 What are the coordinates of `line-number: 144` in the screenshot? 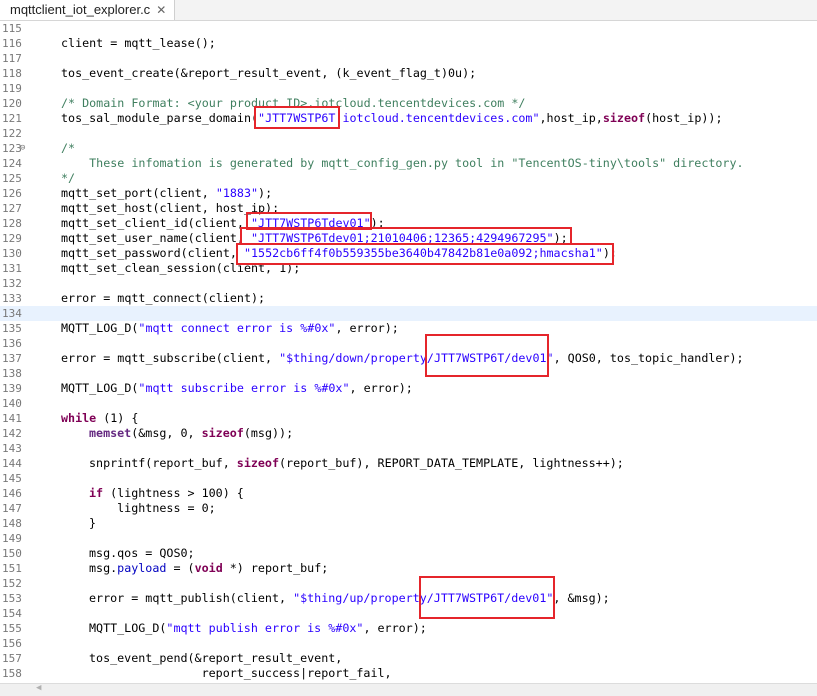 It's located at (12, 463).